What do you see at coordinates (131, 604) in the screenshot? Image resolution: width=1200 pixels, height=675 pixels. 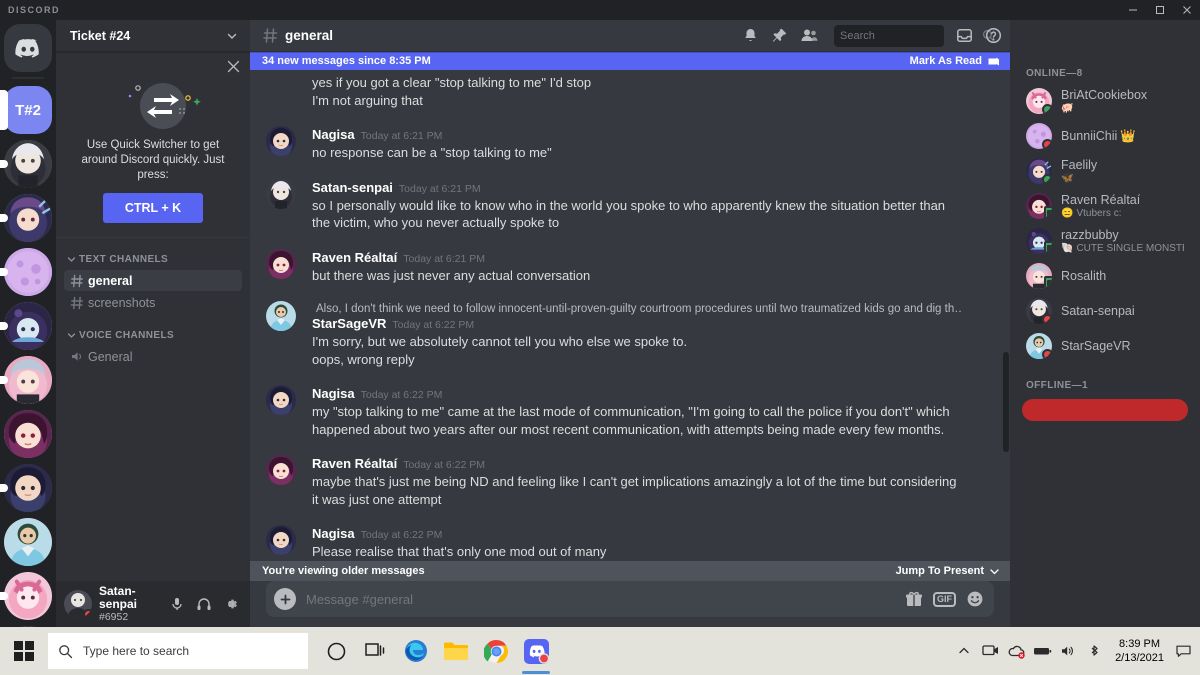 I see `user-identity: Satan-senpai #6952` at bounding box center [131, 604].